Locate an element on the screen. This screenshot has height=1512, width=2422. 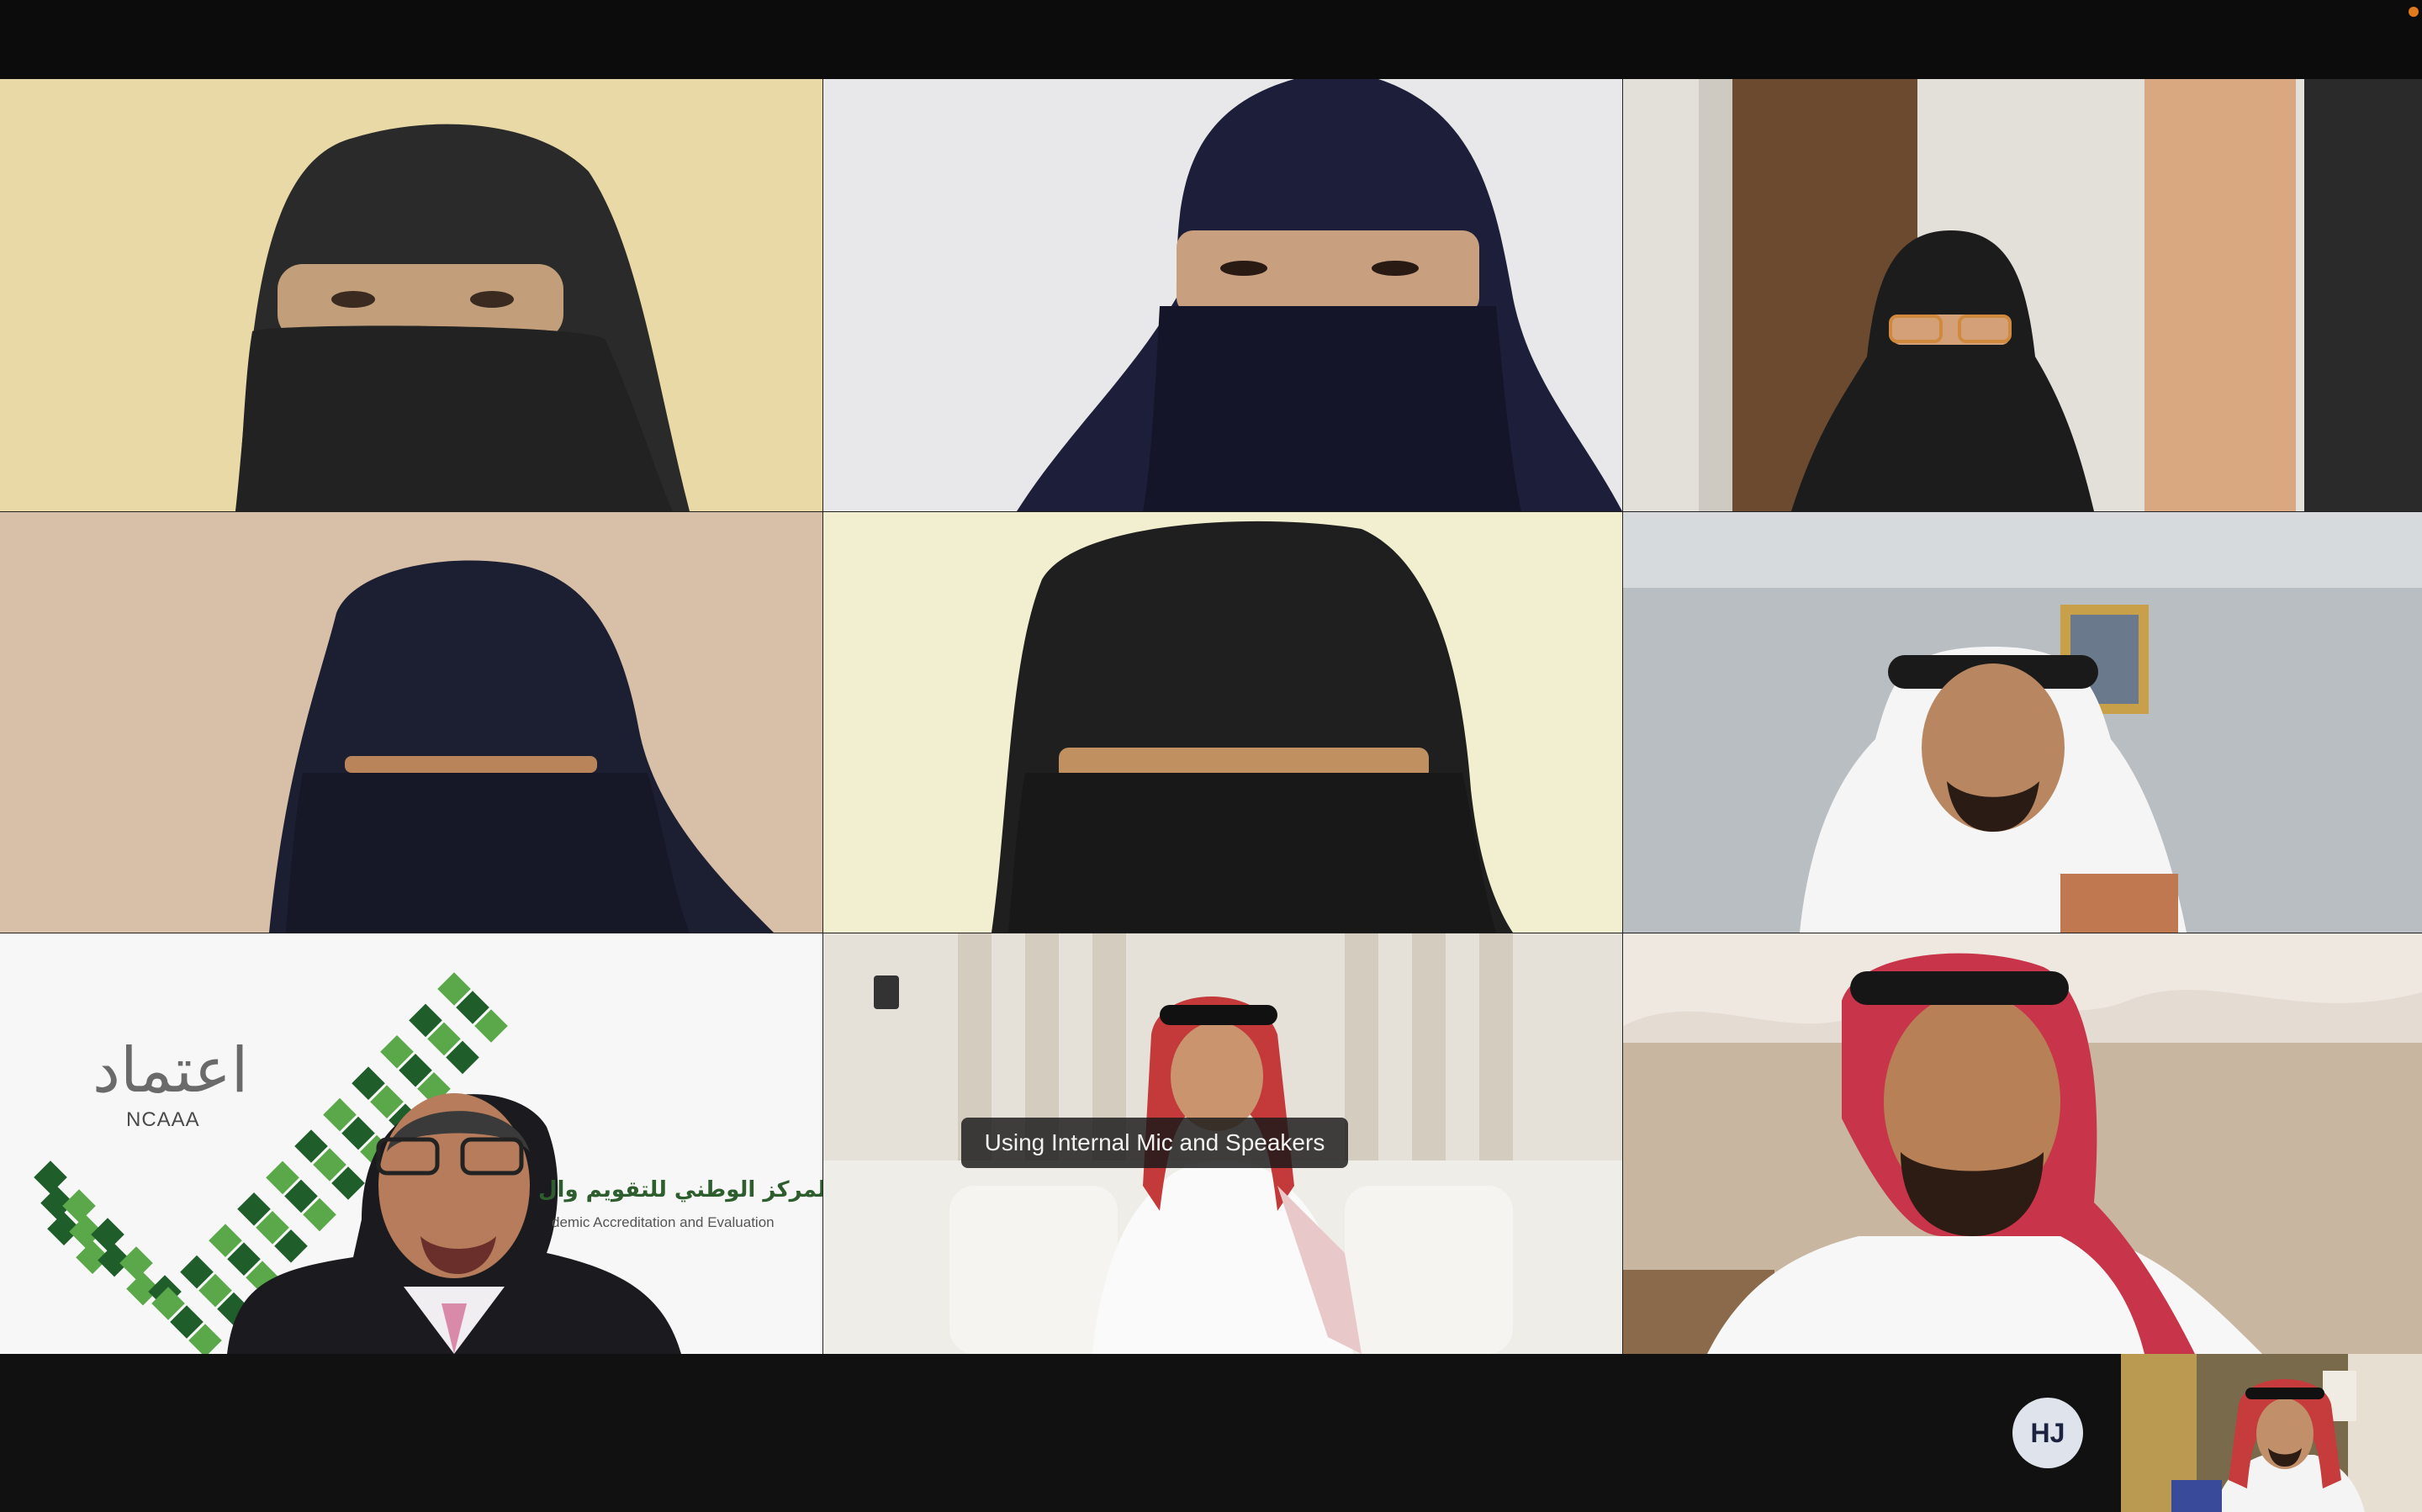
self-view-video-tile is located at coordinates (2271, 1433).